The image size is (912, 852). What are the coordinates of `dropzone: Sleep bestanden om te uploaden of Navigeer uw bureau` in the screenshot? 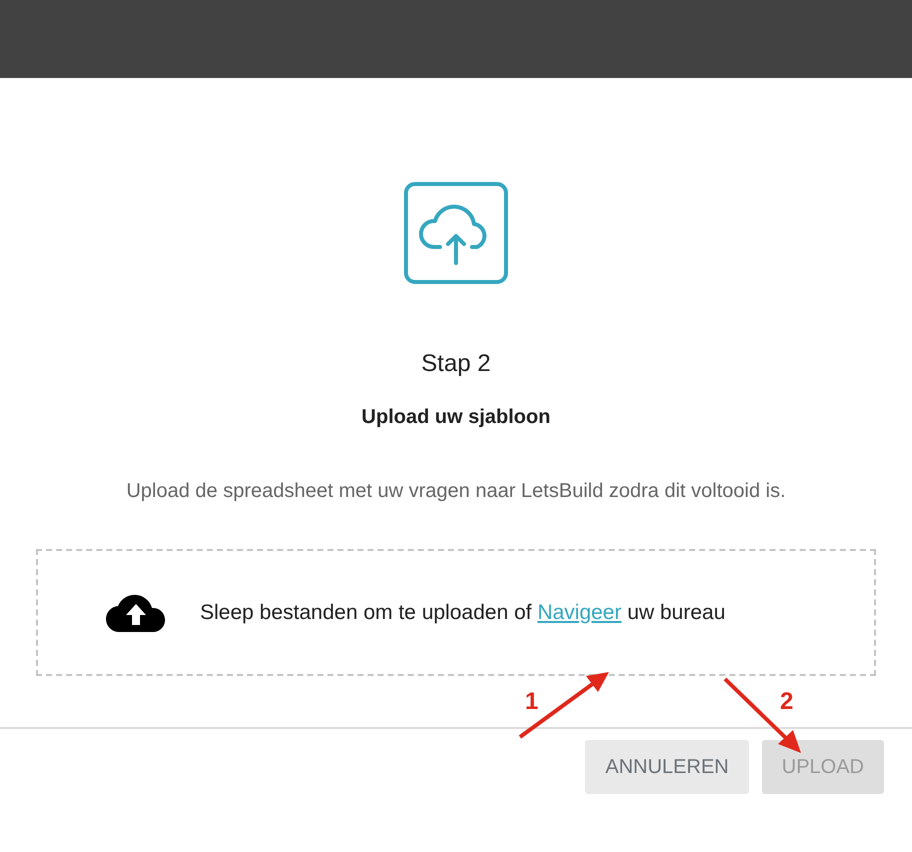 It's located at (456, 612).